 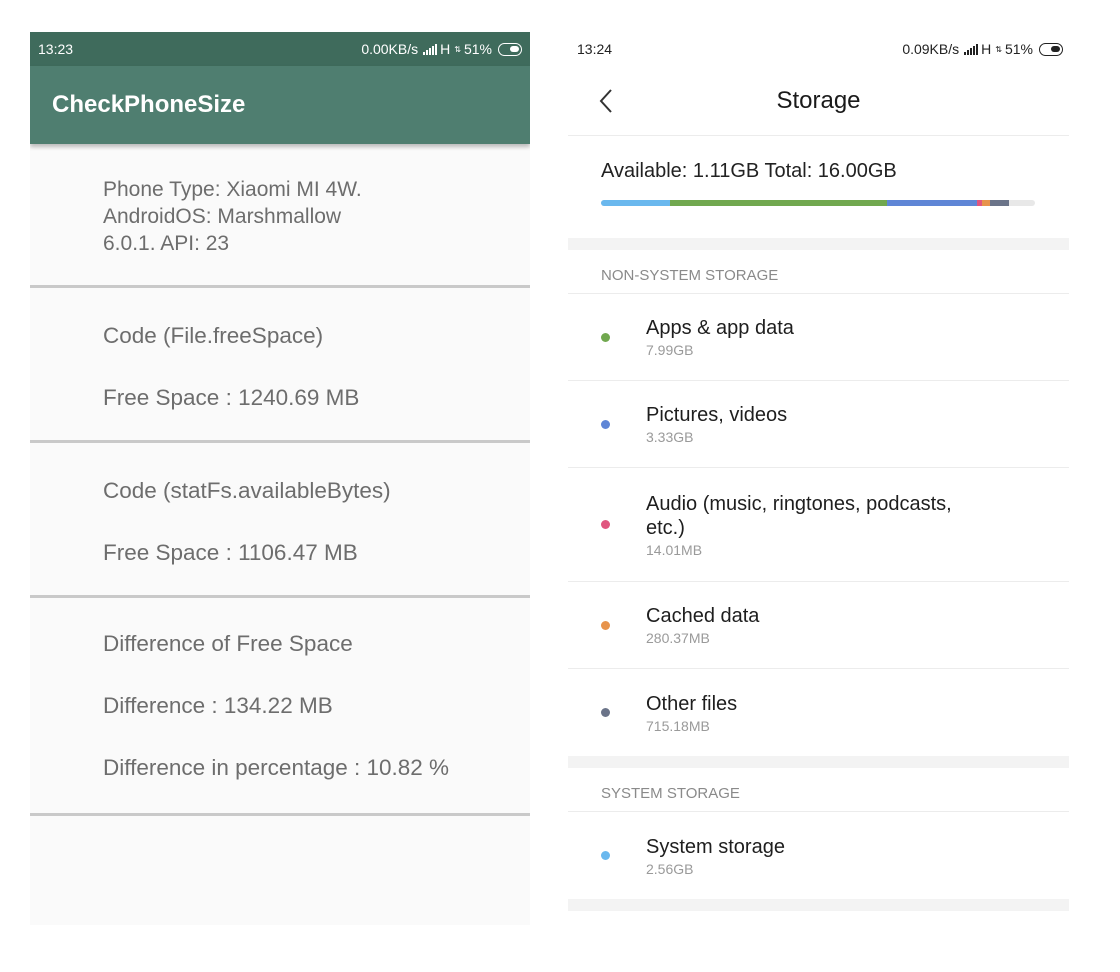 What do you see at coordinates (166, 243) in the screenshot?
I see `api-level-text: 6.0.1. API: 23` at bounding box center [166, 243].